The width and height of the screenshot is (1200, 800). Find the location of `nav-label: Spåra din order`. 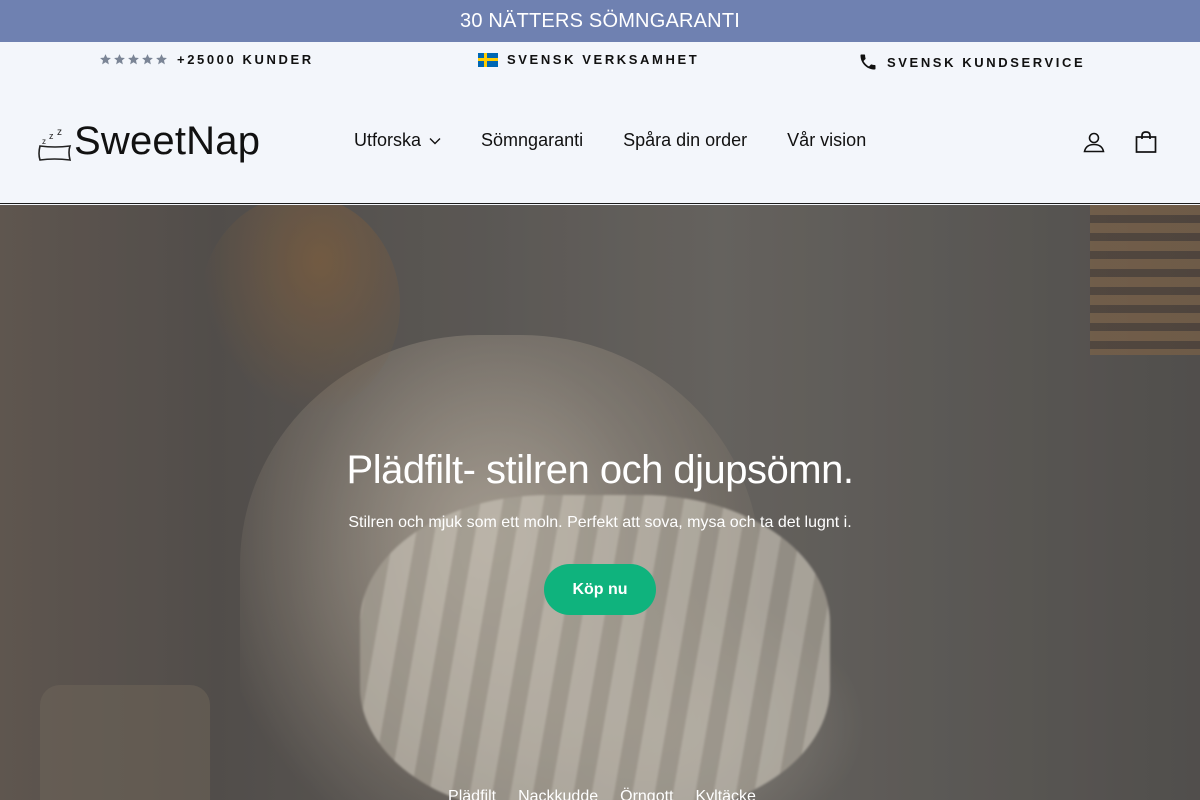

nav-label: Spåra din order is located at coordinates (685, 140).